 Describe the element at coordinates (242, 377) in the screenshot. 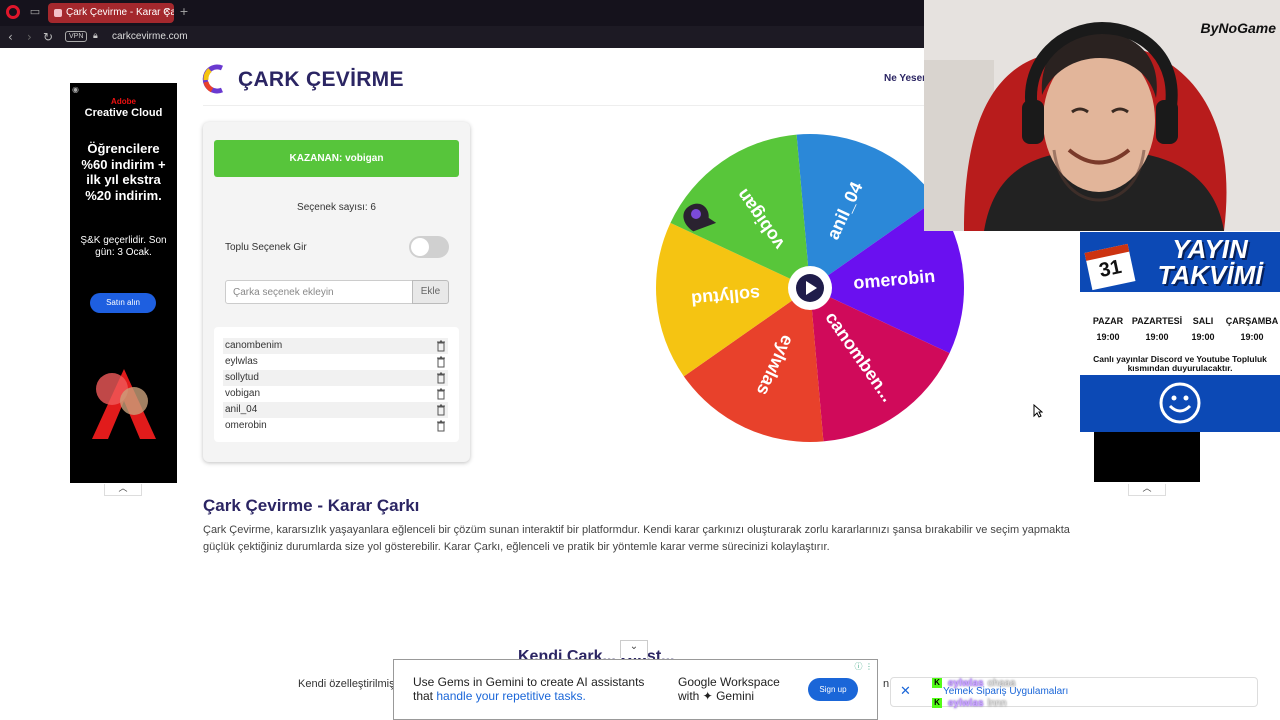

I see `option-label: sollytud` at that location.